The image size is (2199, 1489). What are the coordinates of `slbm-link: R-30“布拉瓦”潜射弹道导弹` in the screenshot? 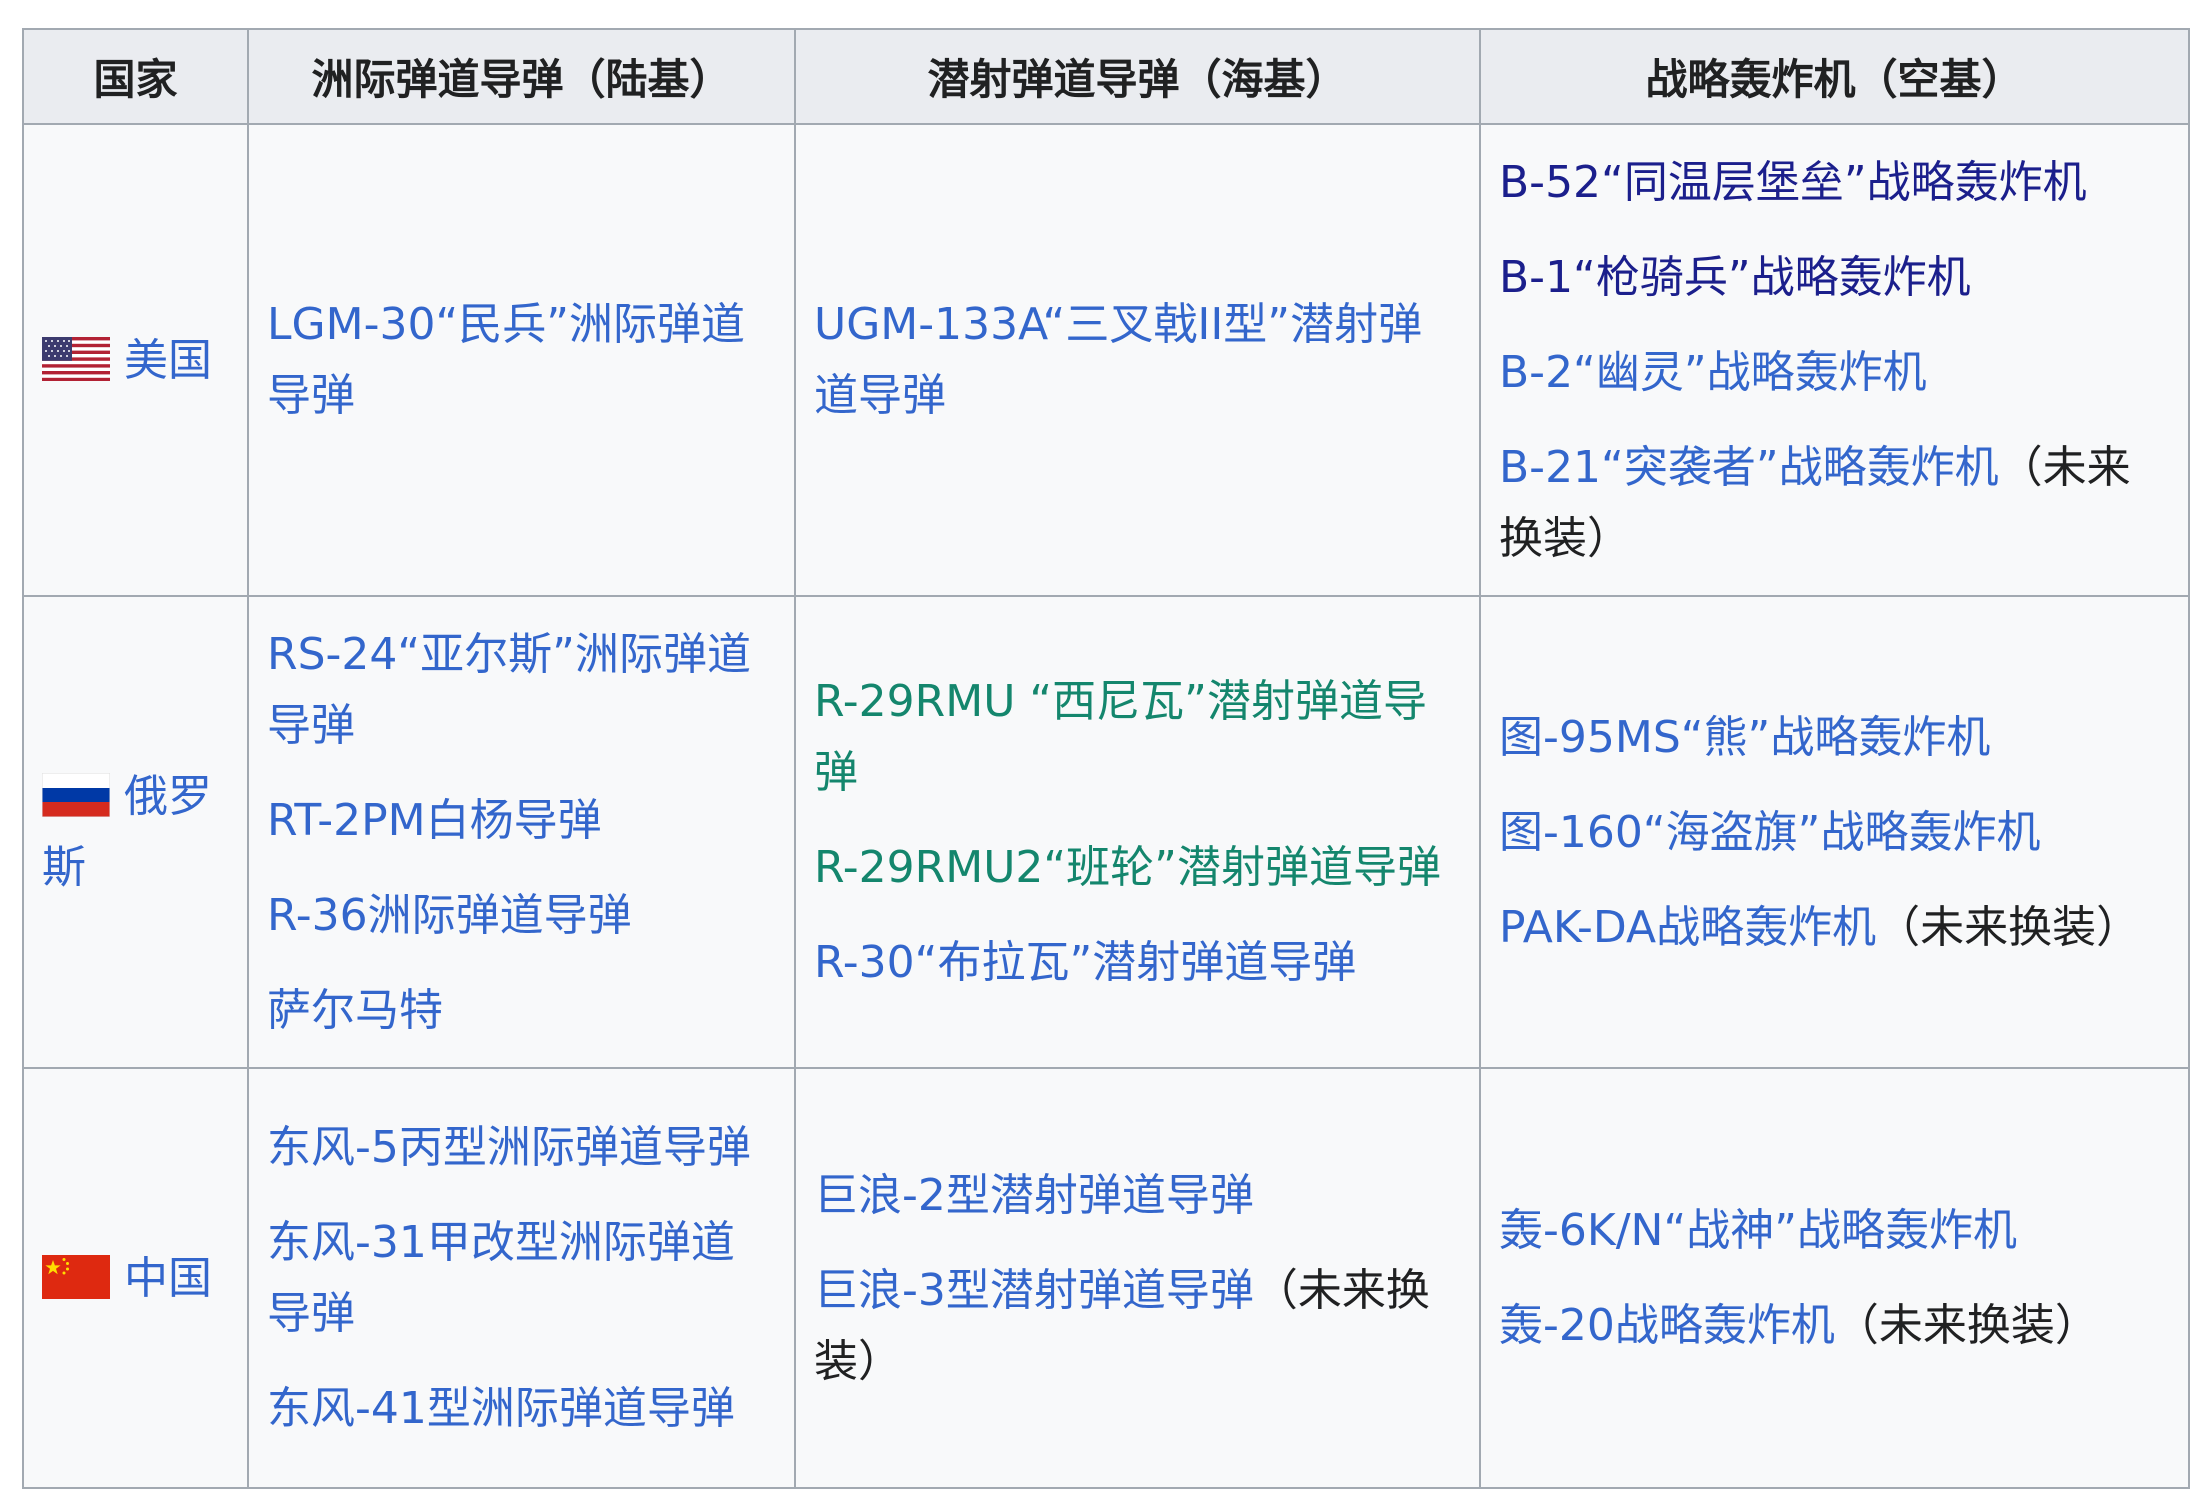 It's located at (1137, 962).